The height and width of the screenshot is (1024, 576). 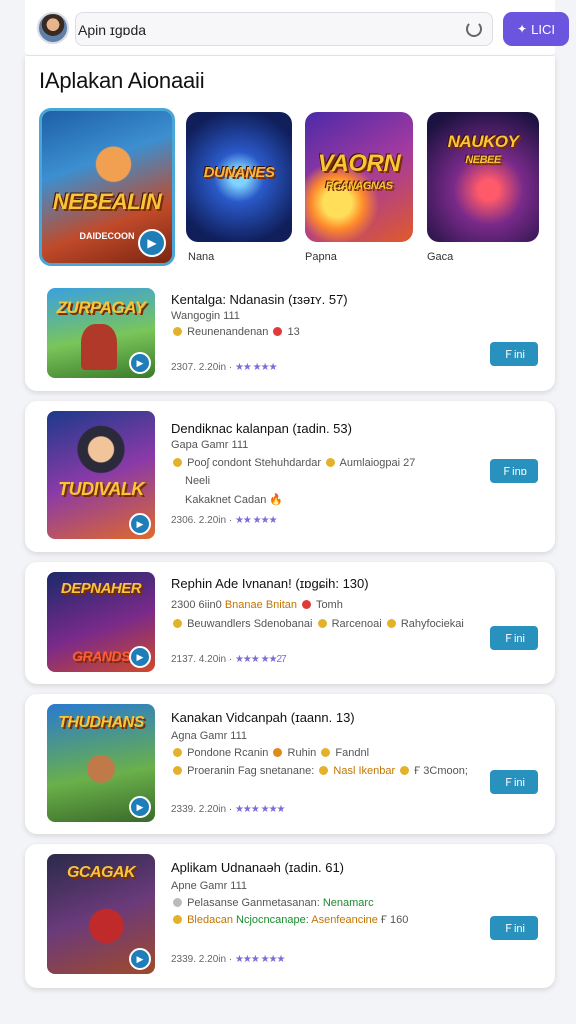 What do you see at coordinates (543, 29) in the screenshot?
I see `login-button-label: LICI` at bounding box center [543, 29].